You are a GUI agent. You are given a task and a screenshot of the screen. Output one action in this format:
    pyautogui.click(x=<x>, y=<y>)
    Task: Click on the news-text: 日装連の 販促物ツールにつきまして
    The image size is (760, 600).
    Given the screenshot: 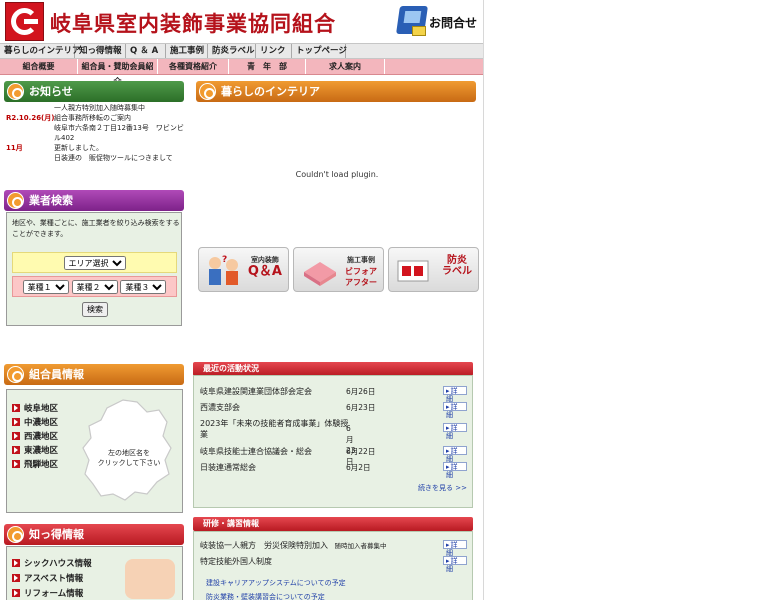 What is the action you would take?
    pyautogui.click(x=119, y=158)
    